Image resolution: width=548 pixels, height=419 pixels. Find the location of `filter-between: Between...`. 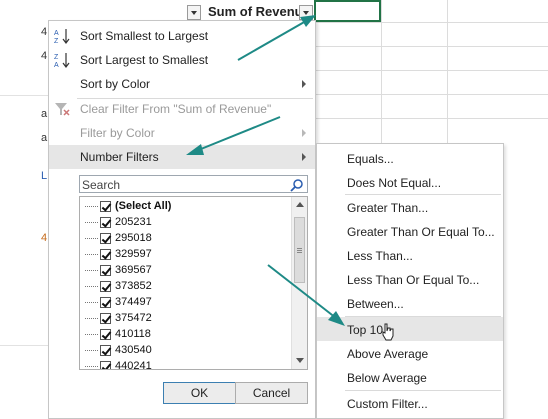

filter-between: Between... is located at coordinates (410, 303).